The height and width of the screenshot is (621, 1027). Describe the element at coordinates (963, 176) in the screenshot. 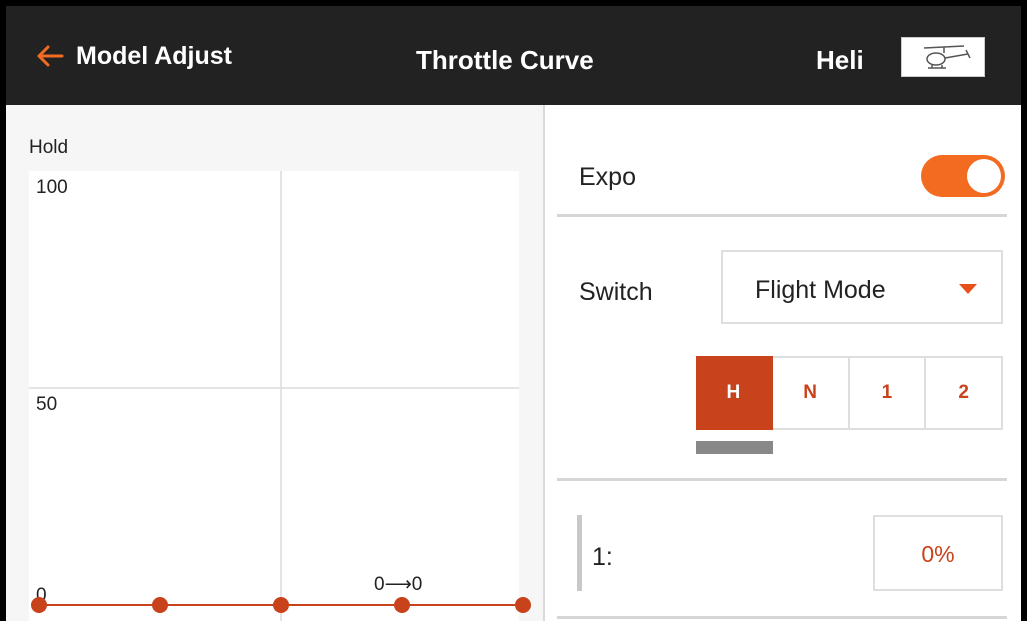

I see `expo-toggle` at that location.